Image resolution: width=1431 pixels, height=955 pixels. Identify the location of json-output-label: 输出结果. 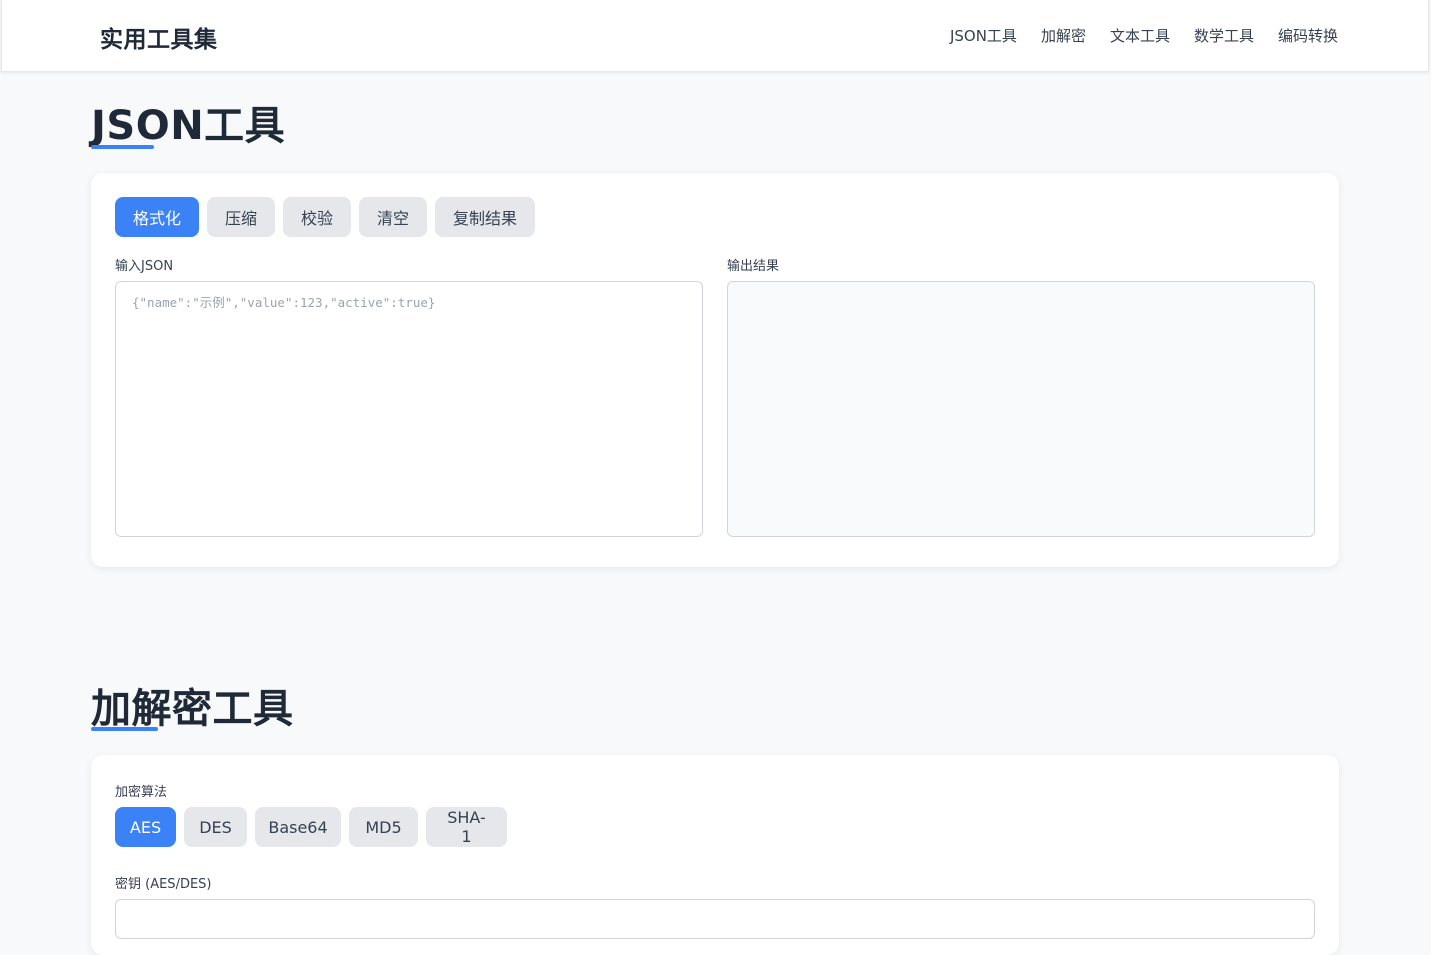
(753, 266).